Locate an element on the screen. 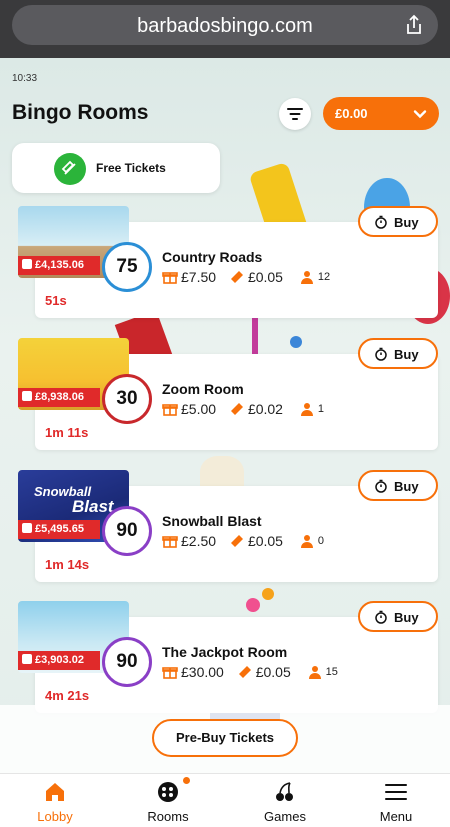 This screenshot has height=827, width=450. chevron-down-icon is located at coordinates (420, 114).